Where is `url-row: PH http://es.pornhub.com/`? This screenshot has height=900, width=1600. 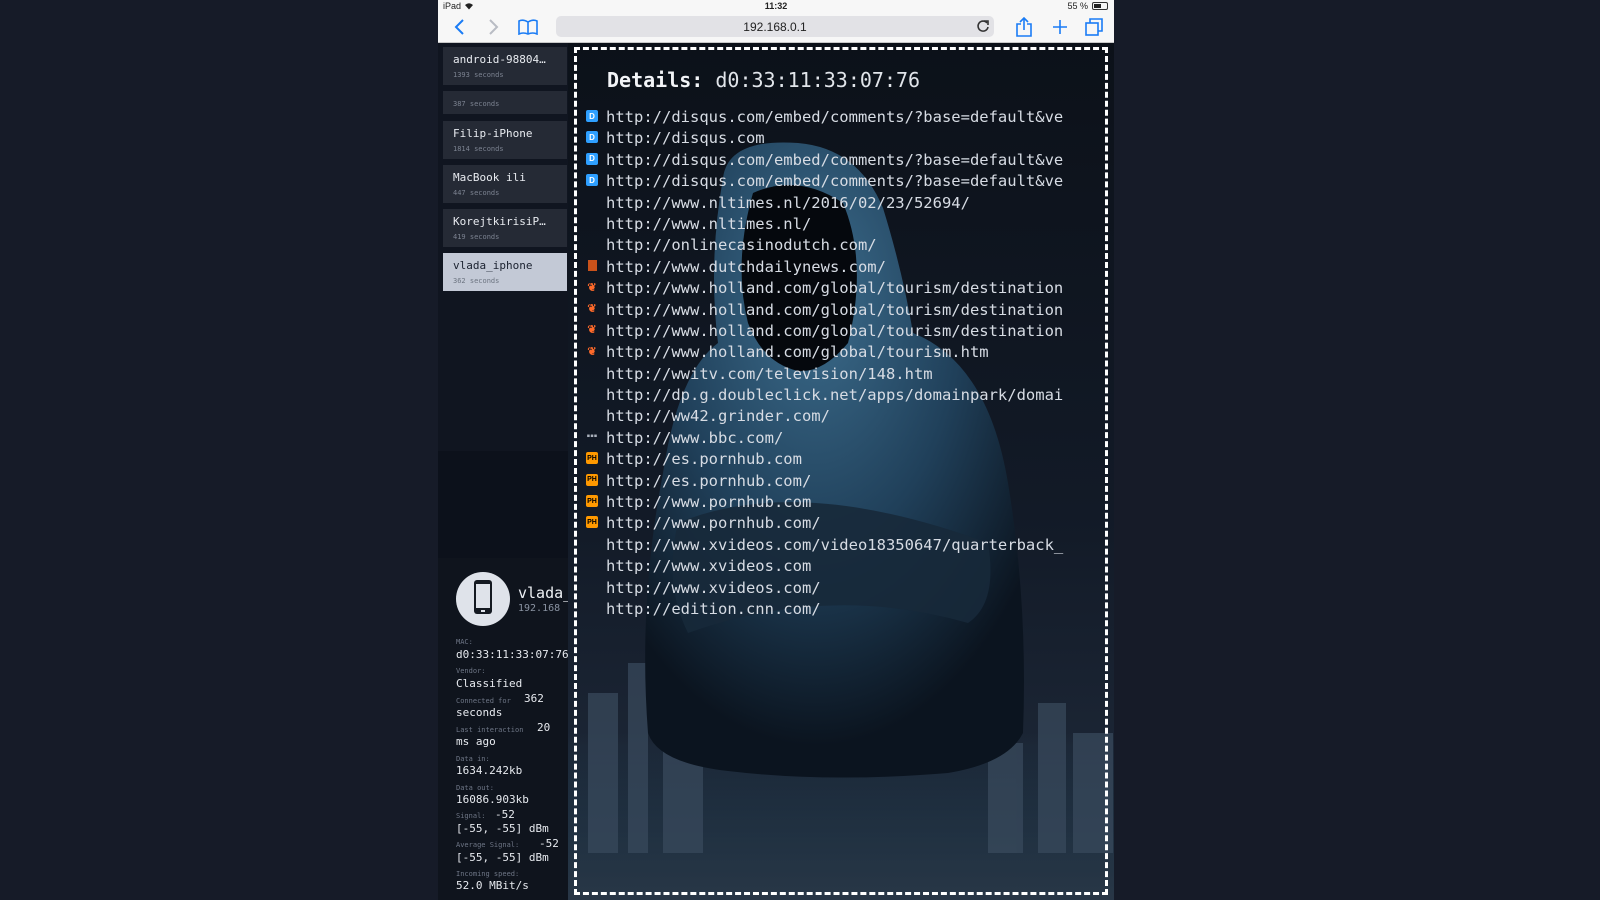 url-row: PH http://es.pornhub.com/ is located at coordinates (844, 481).